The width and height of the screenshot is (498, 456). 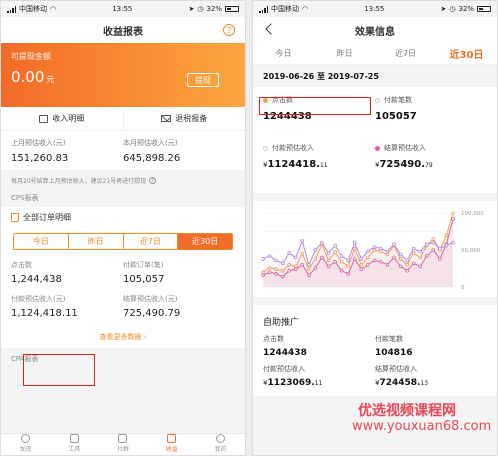 What do you see at coordinates (394, 353) in the screenshot?
I see `self-value: 104816` at bounding box center [394, 353].